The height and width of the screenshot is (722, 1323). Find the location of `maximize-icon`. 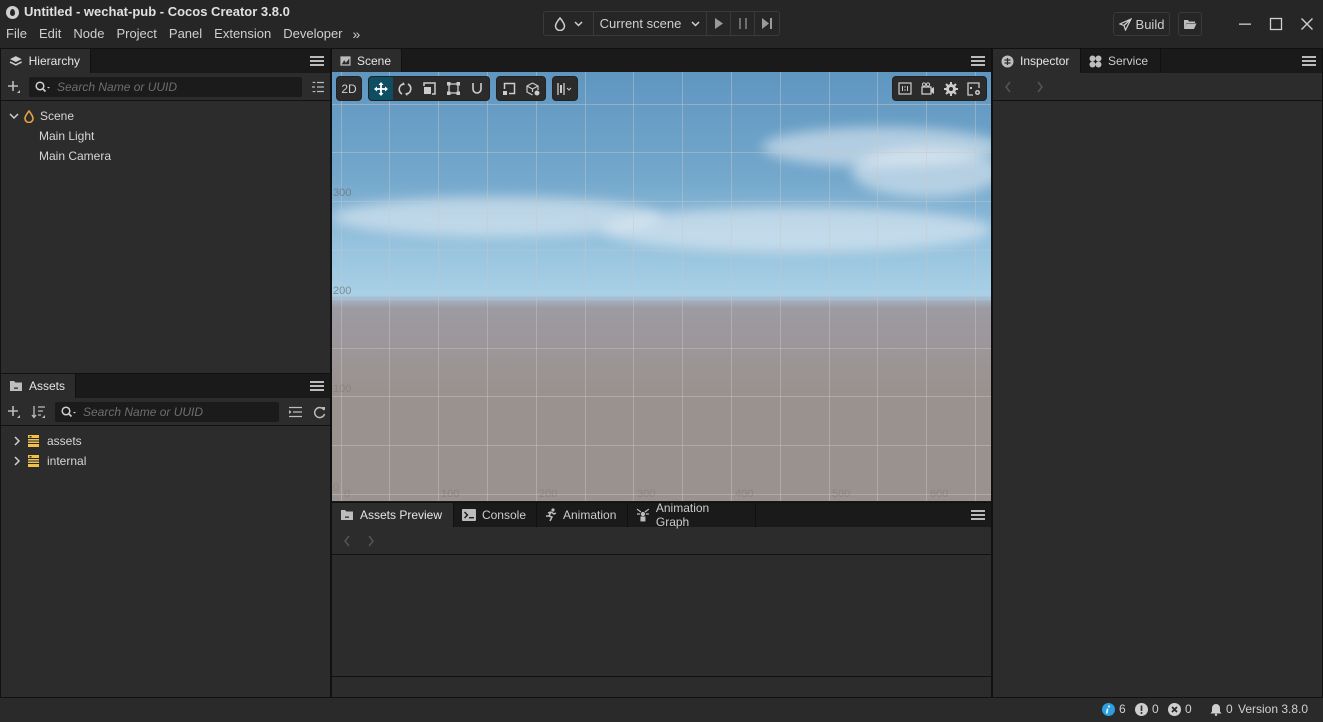

maximize-icon is located at coordinates (1276, 24).